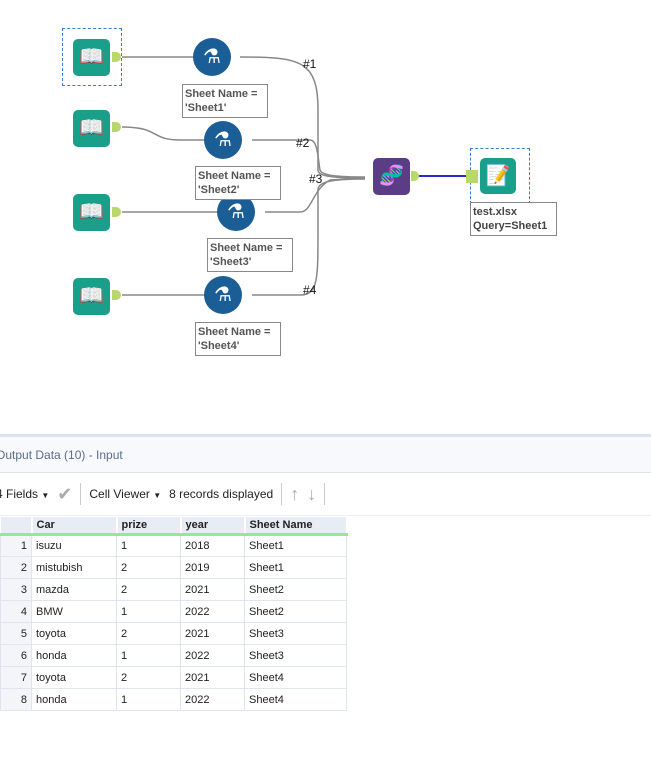 The height and width of the screenshot is (774, 651). I want to click on row-number: 4, so click(16, 611).